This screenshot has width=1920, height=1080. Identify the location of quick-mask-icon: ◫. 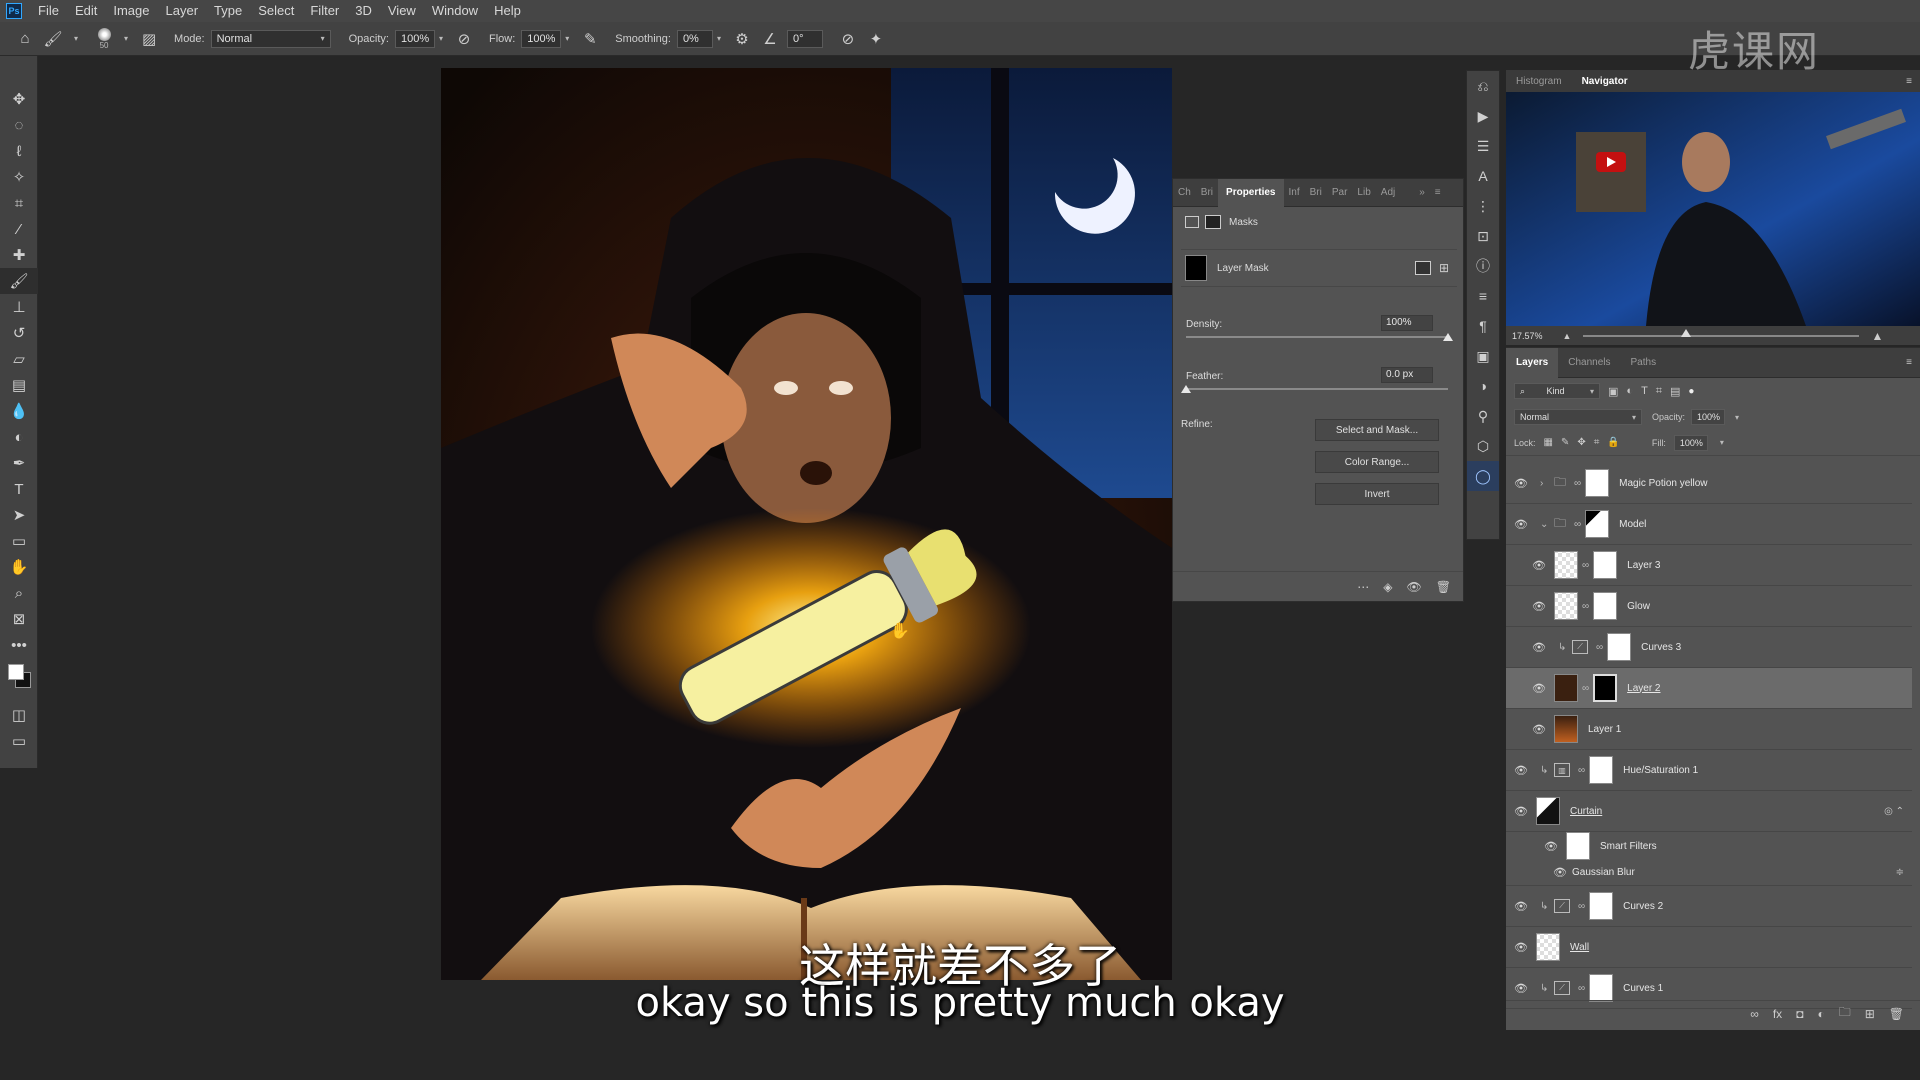
(19, 715).